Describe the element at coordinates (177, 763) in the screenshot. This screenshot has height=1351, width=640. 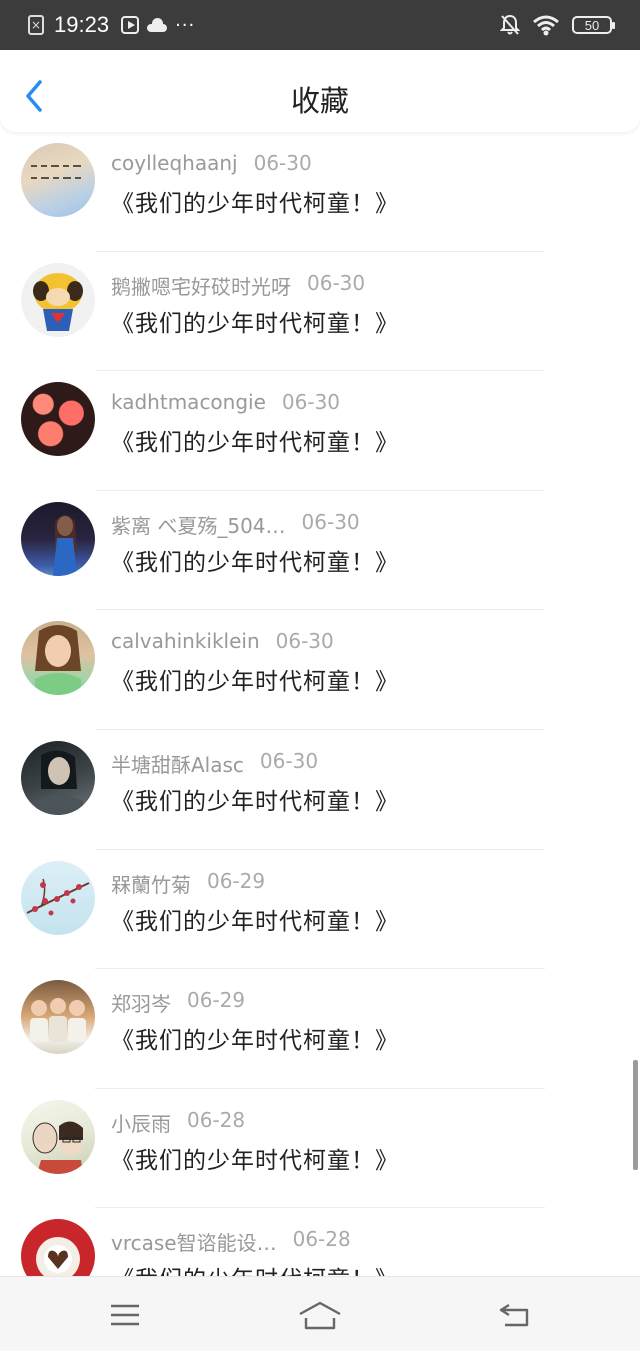
I see `user-name: 半塘甜酥Alasc` at that location.